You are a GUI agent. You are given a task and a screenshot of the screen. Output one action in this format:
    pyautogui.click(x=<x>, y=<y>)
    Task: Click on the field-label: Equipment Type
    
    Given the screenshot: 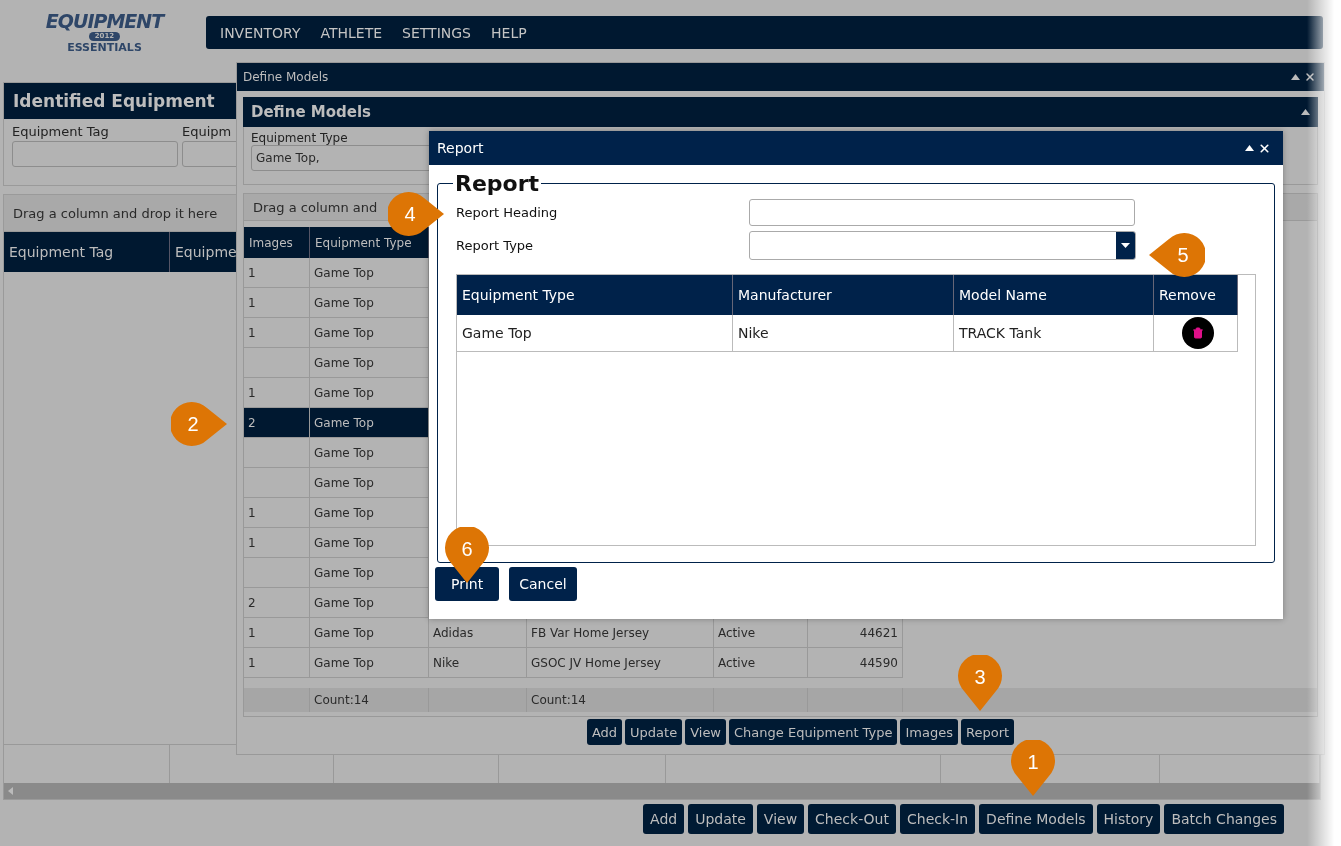 What is the action you would take?
    pyautogui.click(x=300, y=138)
    